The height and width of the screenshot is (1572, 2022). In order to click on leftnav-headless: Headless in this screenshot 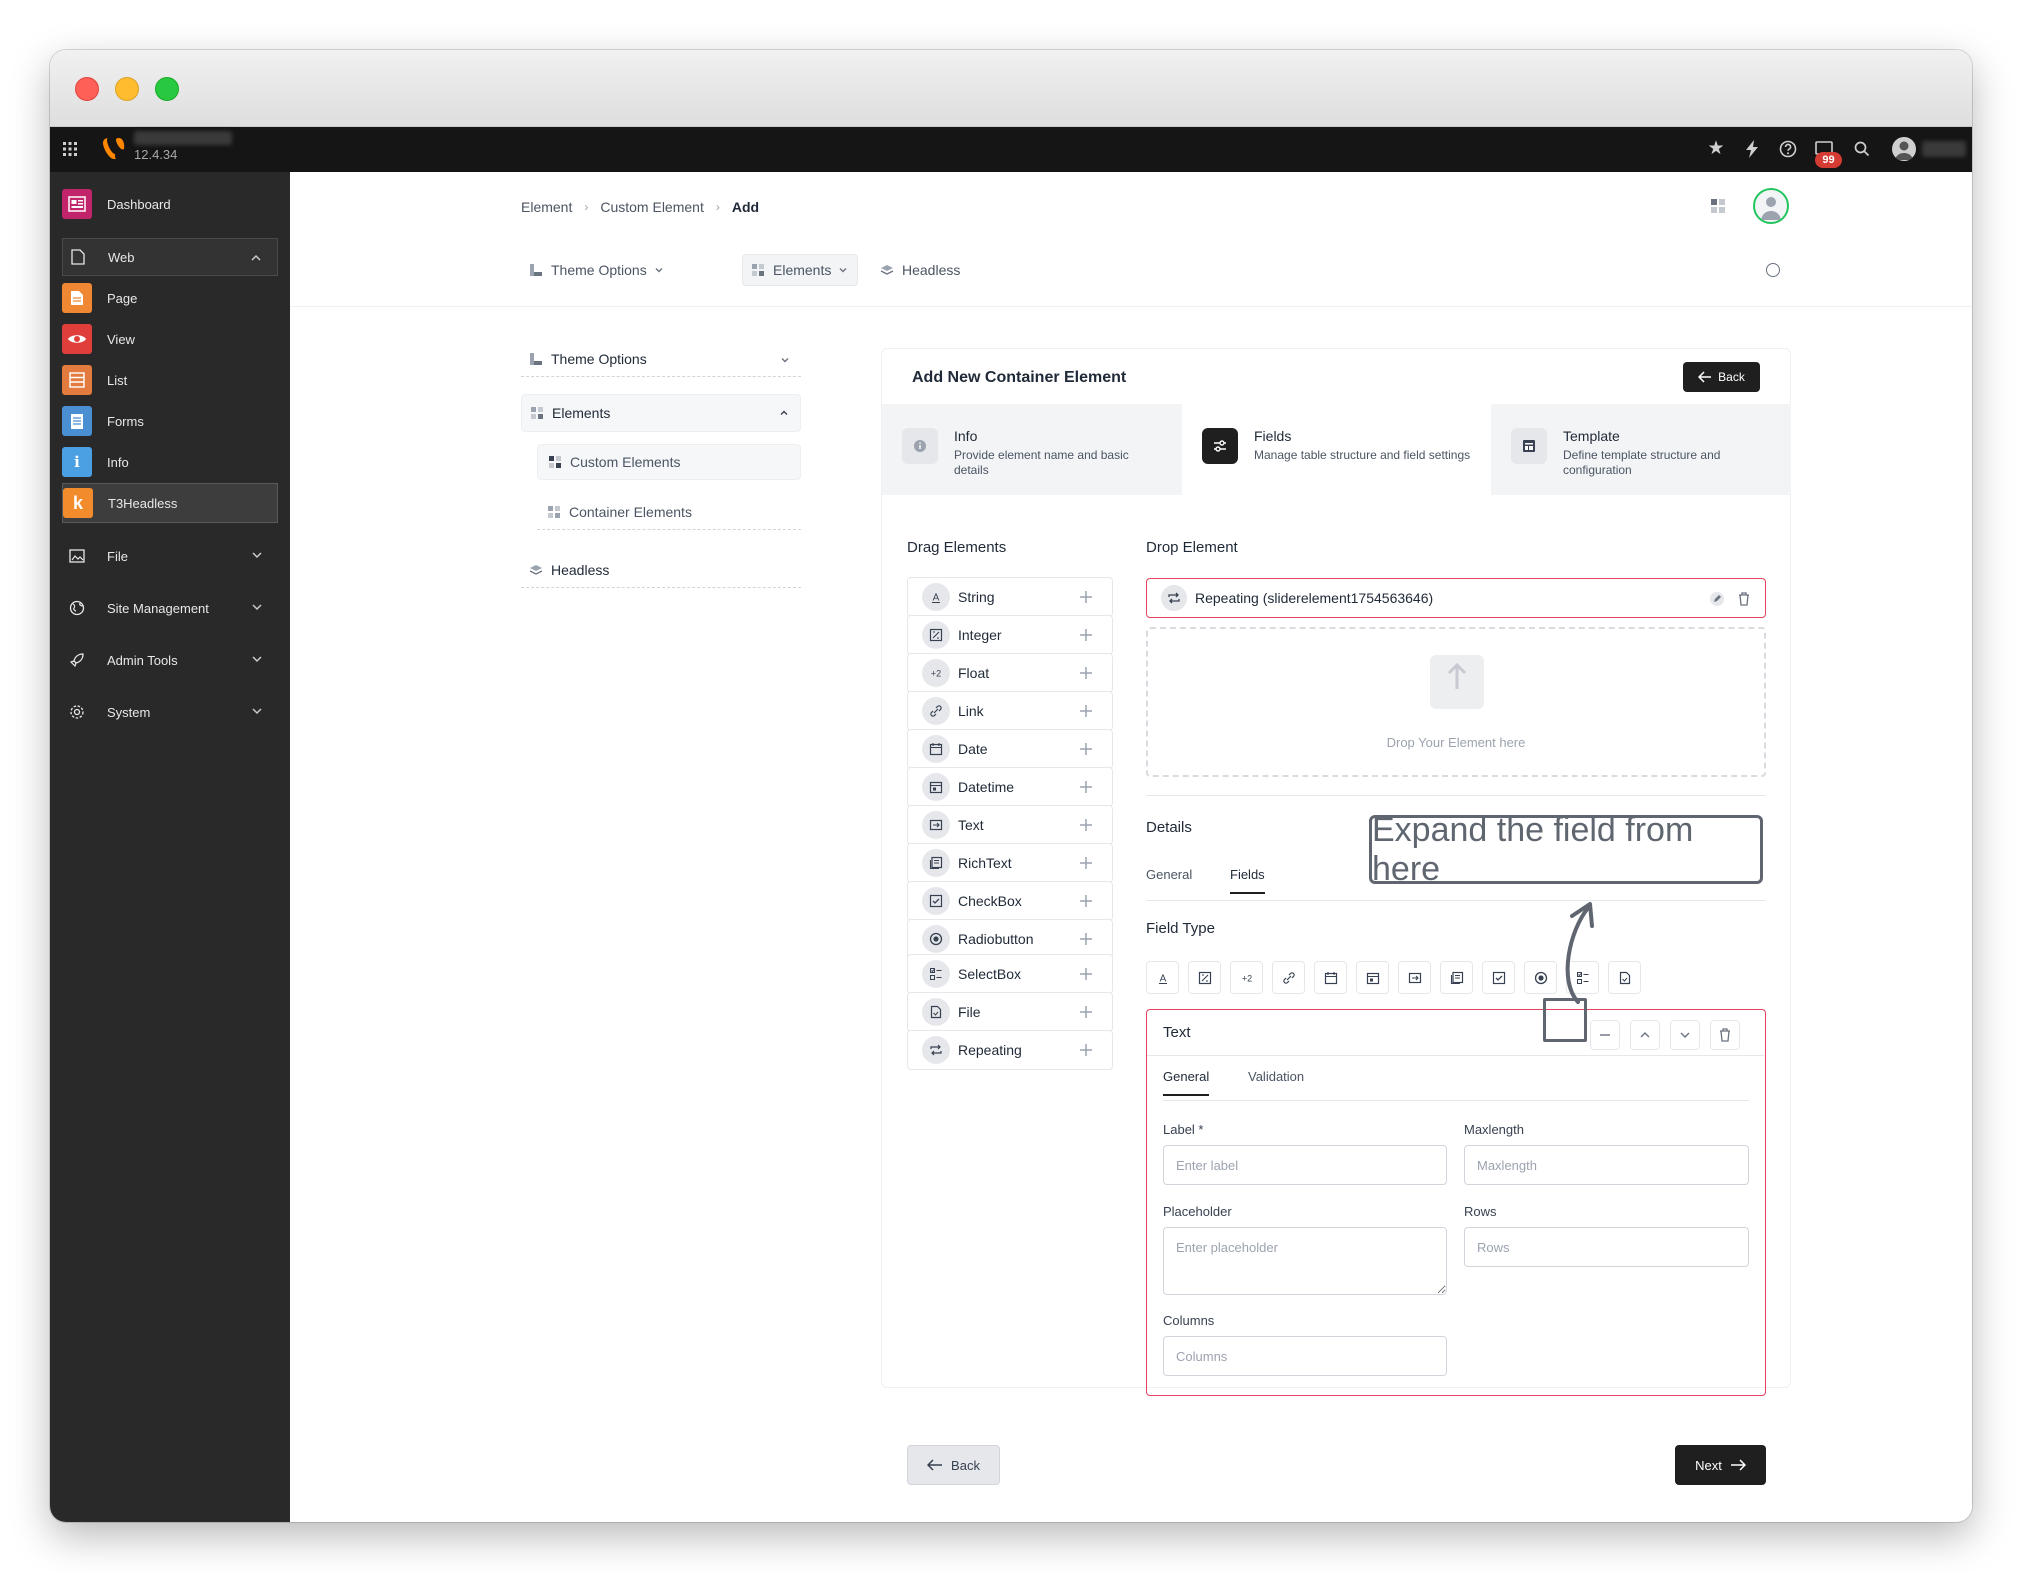, I will do `click(661, 570)`.